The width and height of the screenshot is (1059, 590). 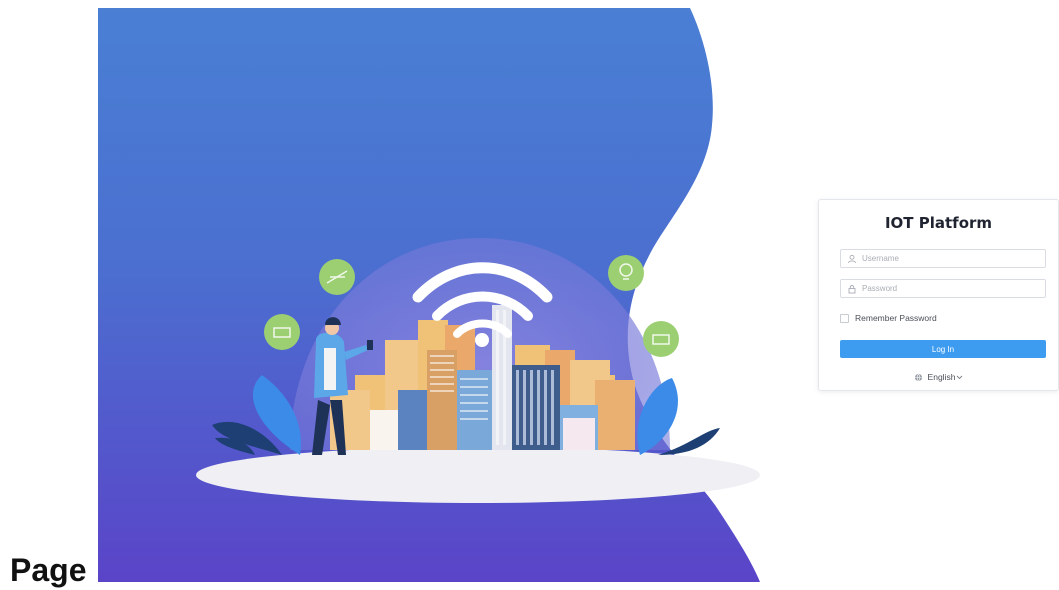 I want to click on password-field, so click(x=943, y=288).